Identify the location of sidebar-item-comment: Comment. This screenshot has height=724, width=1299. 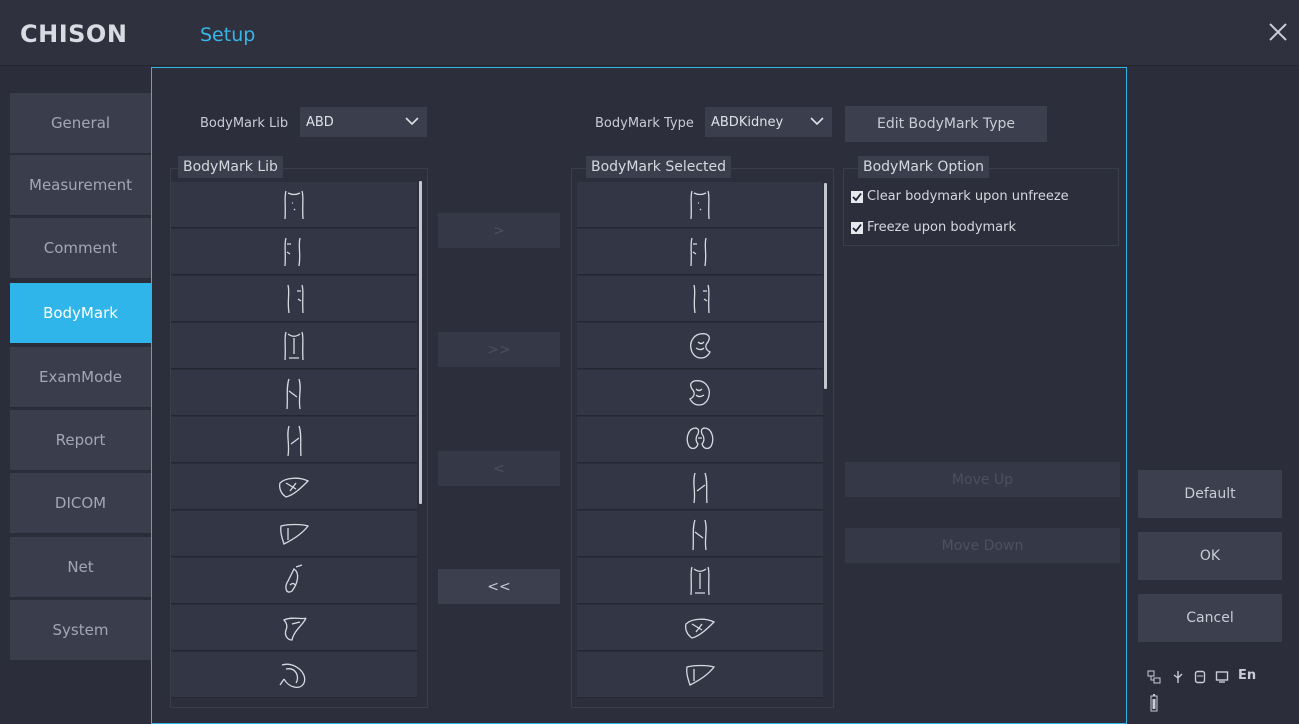
(80, 248).